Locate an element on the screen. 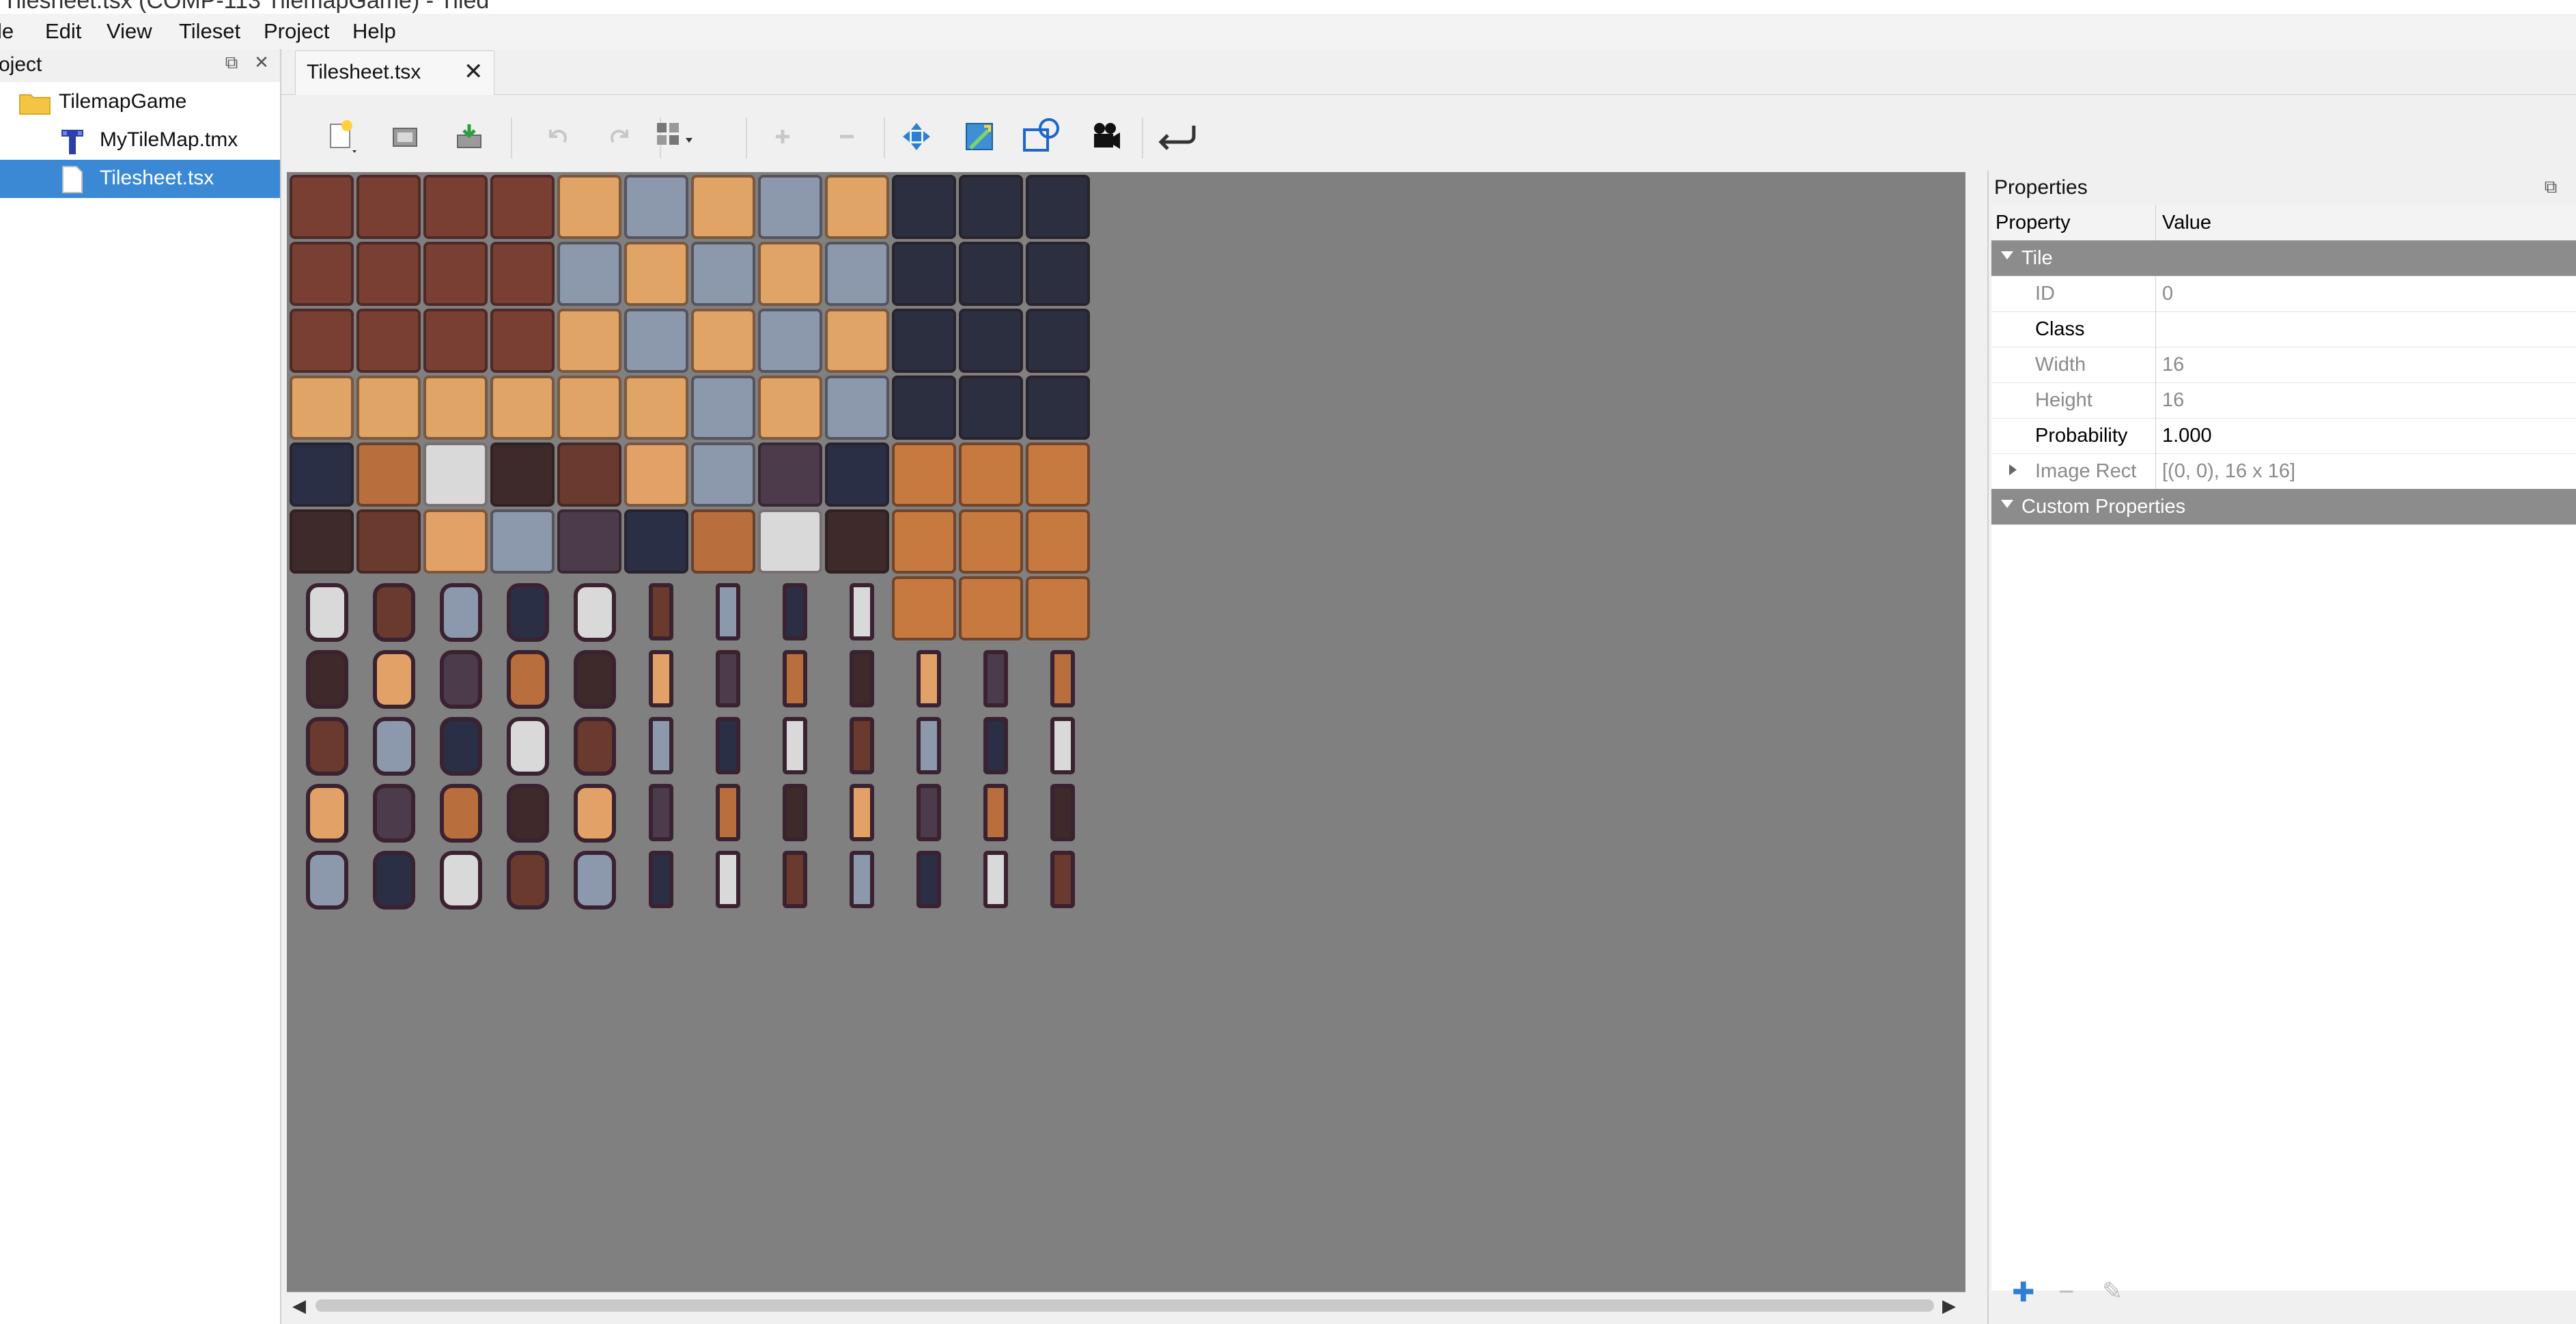 This screenshot has height=1324, width=2576. close-tab-icon: ✕ is located at coordinates (474, 71).